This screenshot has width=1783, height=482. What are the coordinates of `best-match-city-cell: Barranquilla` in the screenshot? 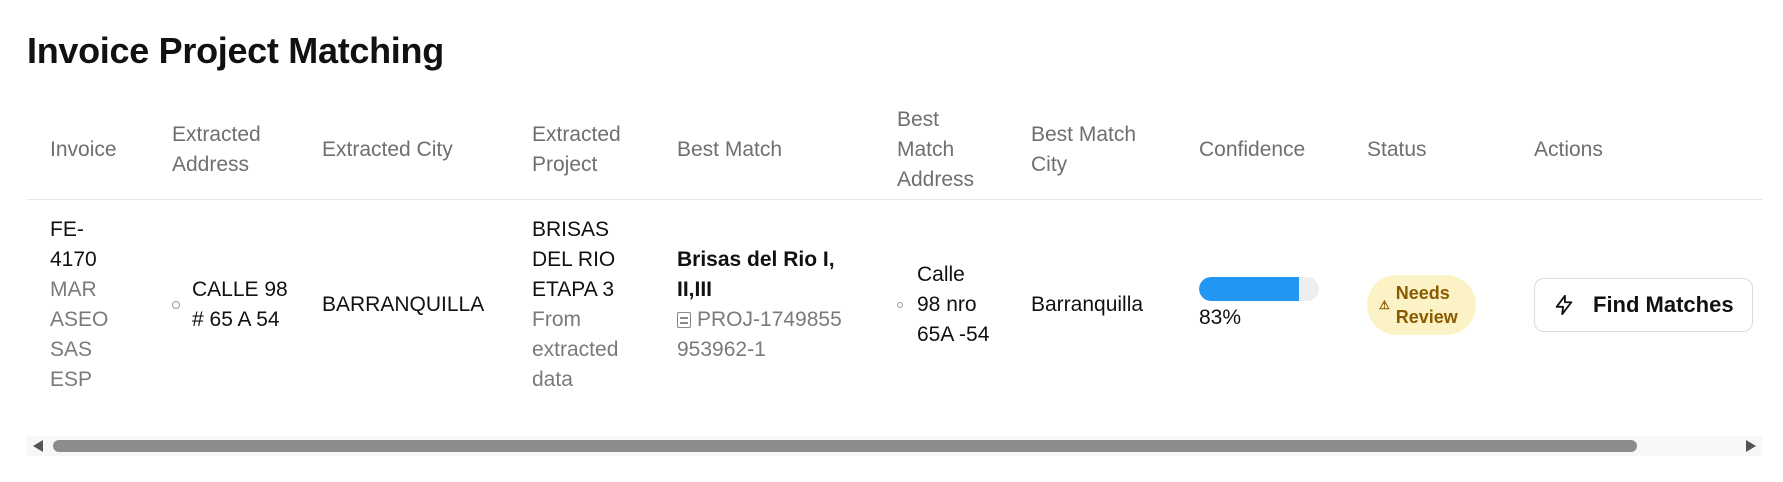 It's located at (1106, 305).